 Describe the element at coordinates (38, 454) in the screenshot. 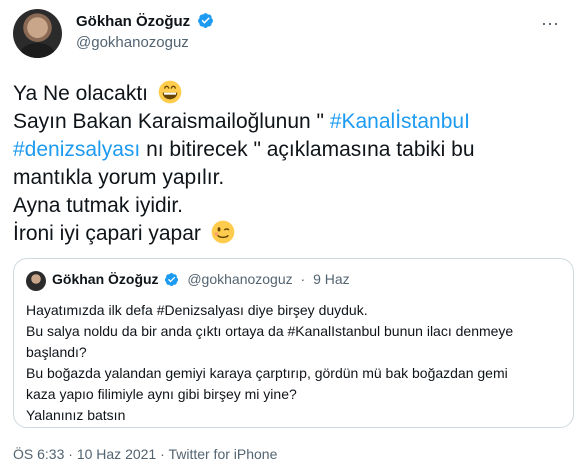

I see `tweet-time-link: ÖS 6:33` at that location.